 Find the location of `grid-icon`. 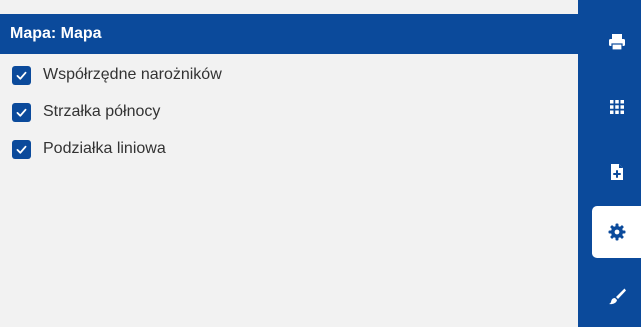

grid-icon is located at coordinates (616, 107).